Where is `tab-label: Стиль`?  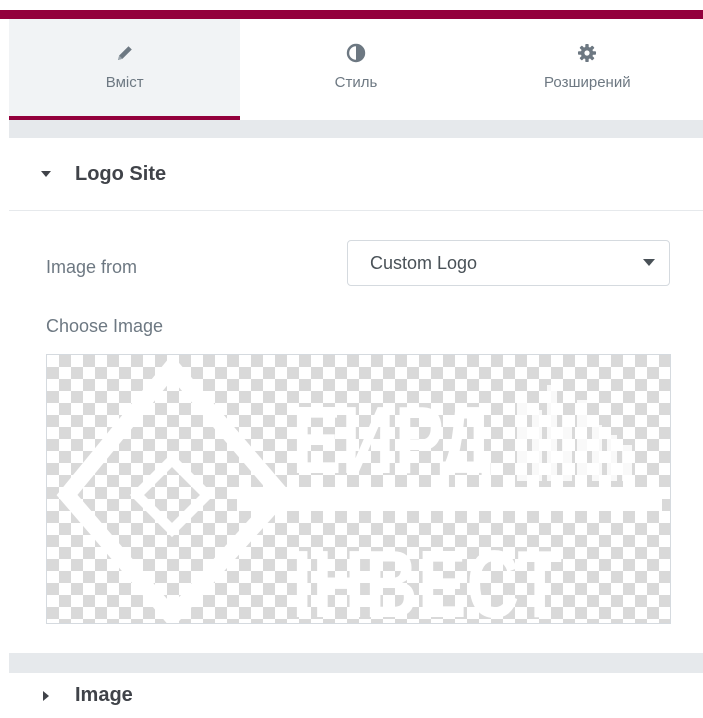 tab-label: Стиль is located at coordinates (356, 82).